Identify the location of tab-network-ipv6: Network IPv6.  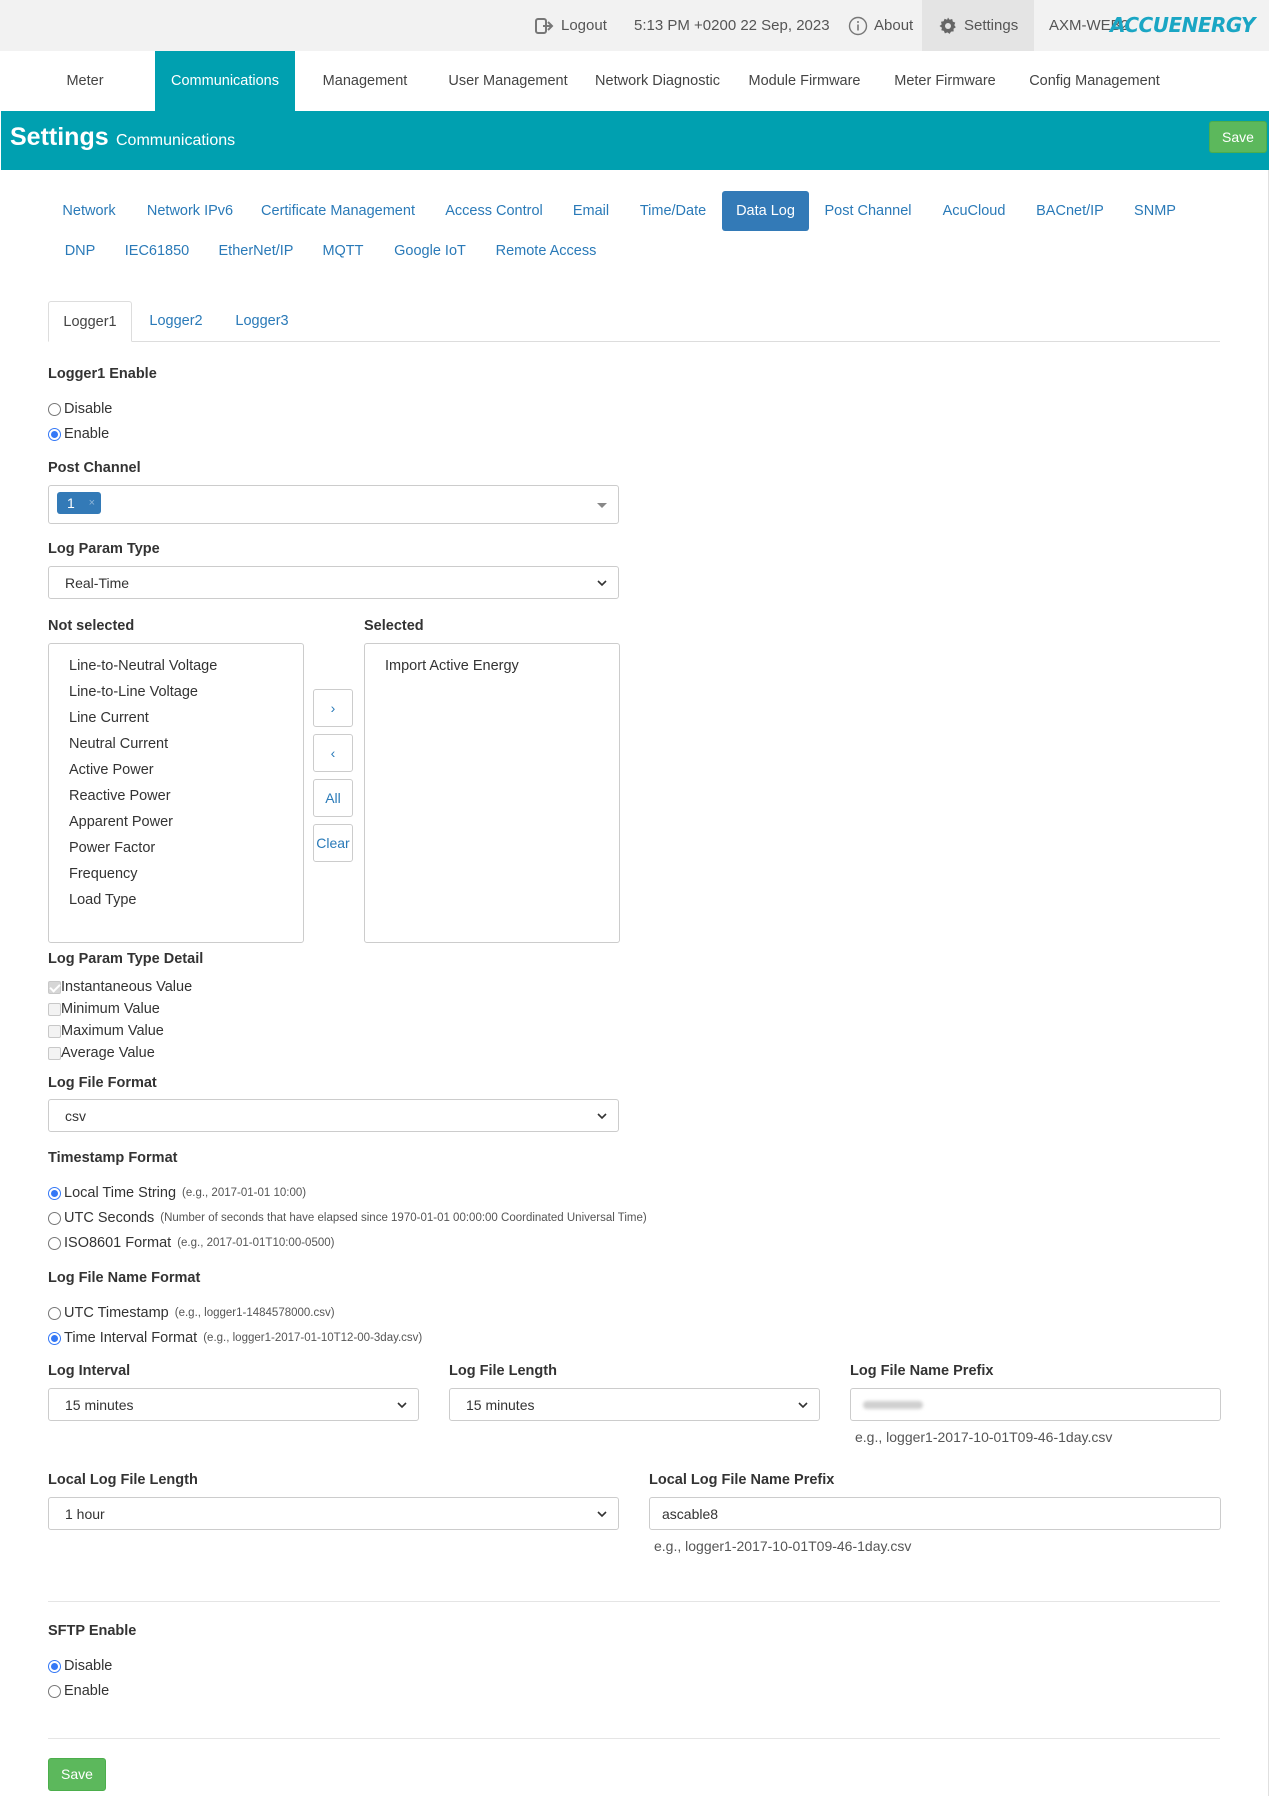
(190, 211).